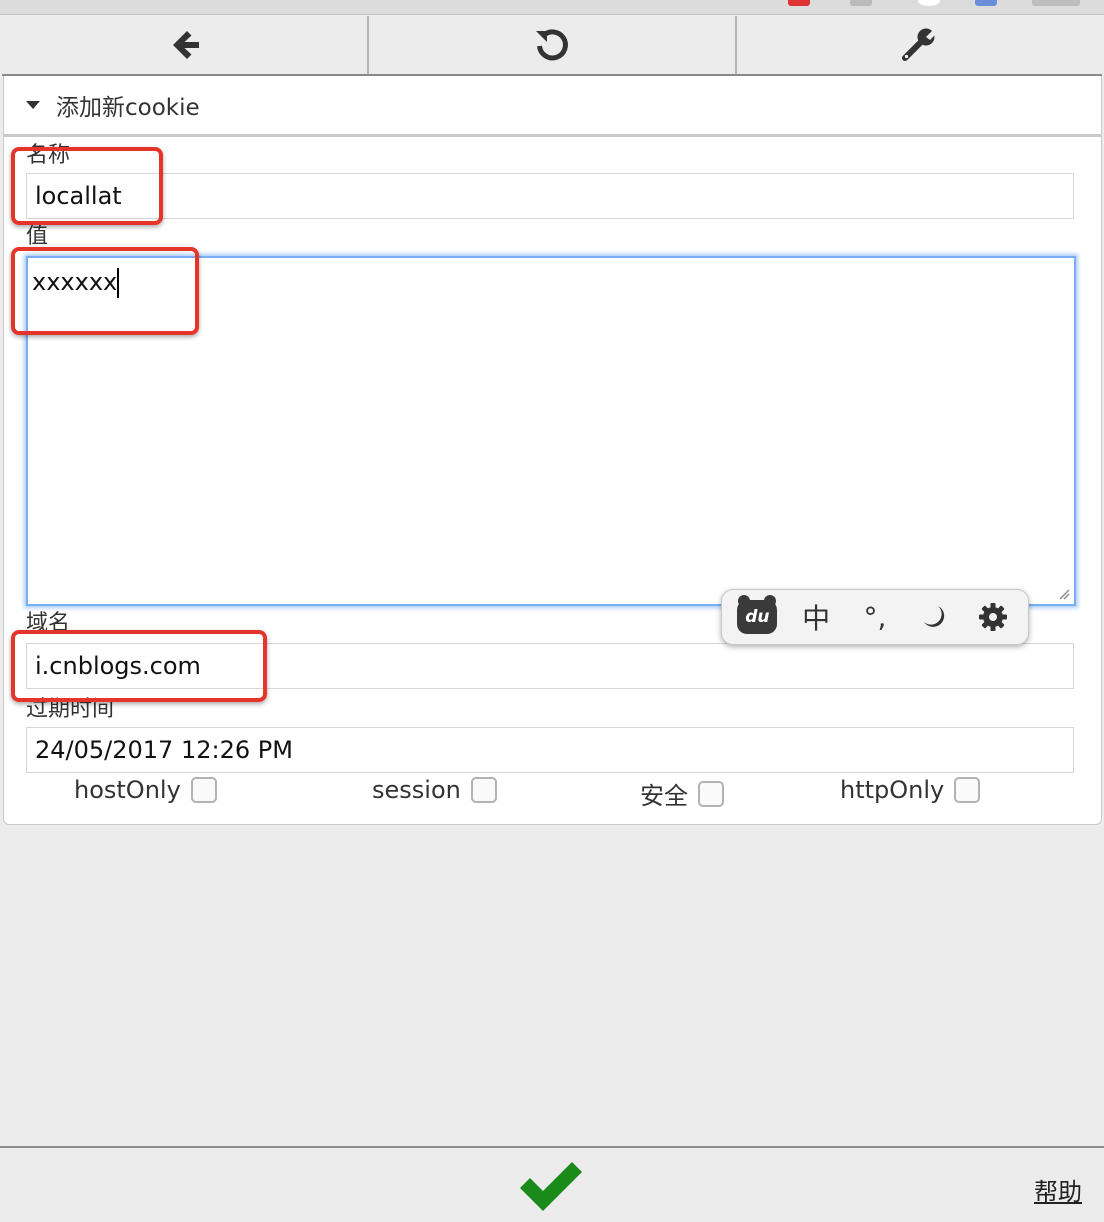 Image resolution: width=1104 pixels, height=1222 pixels. I want to click on ime-toolbar: du 中 °,, so click(875, 617).